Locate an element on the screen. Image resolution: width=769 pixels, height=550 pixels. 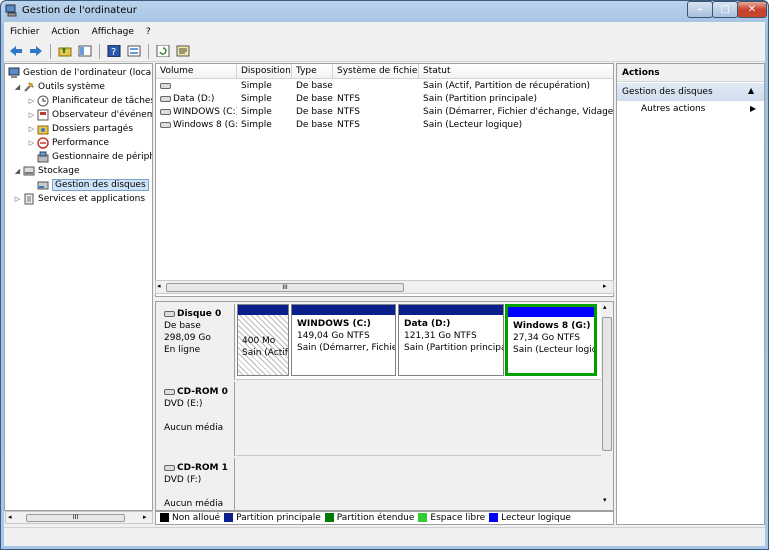
hard-disk-icon is located at coordinates (169, 313).